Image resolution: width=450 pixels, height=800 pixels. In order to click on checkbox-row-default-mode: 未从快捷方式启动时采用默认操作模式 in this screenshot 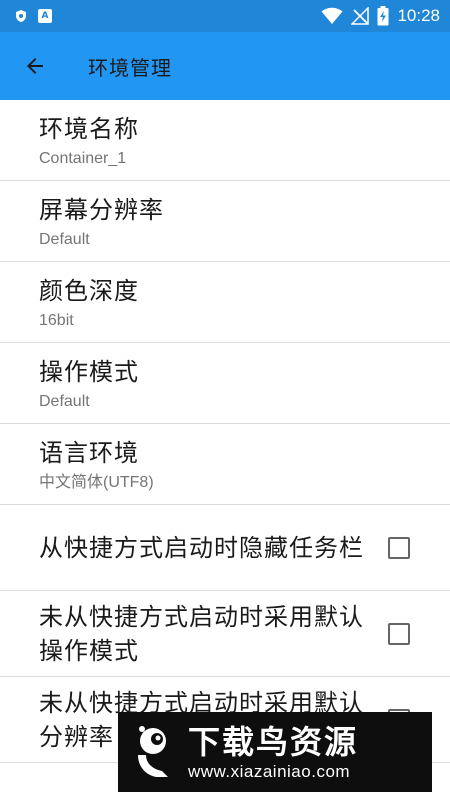, I will do `click(225, 634)`.